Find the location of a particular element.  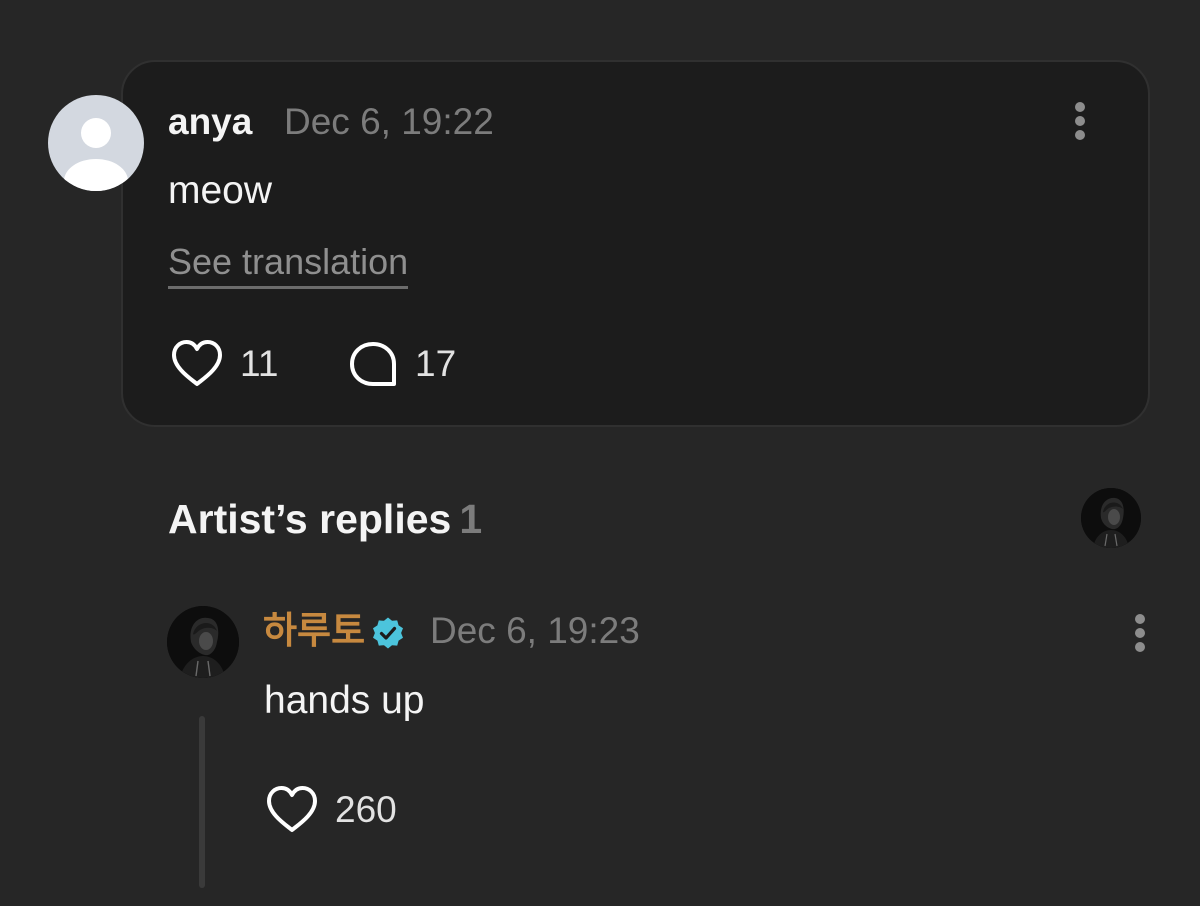

comment-body: meow is located at coordinates (220, 190).